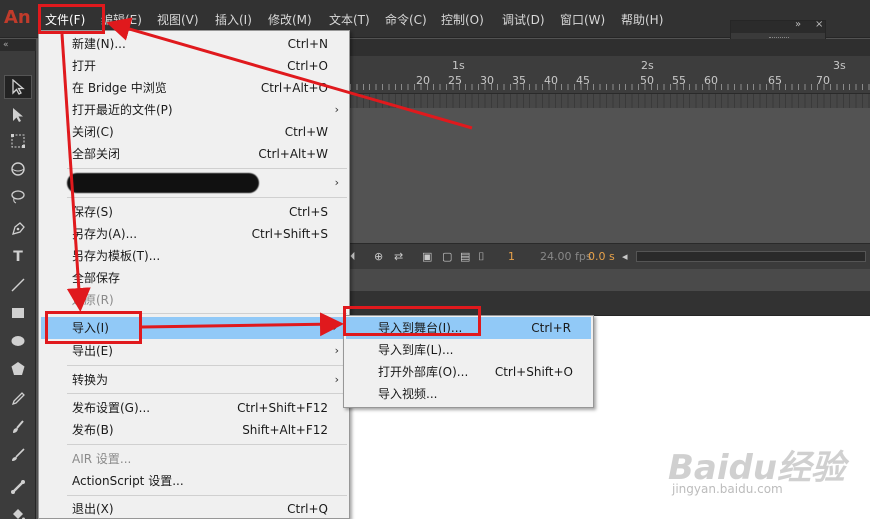 The height and width of the screenshot is (519, 870). What do you see at coordinates (194, 430) in the screenshot?
I see `menu-item-publish: 发布(B) Shift+Alt+F12` at bounding box center [194, 430].